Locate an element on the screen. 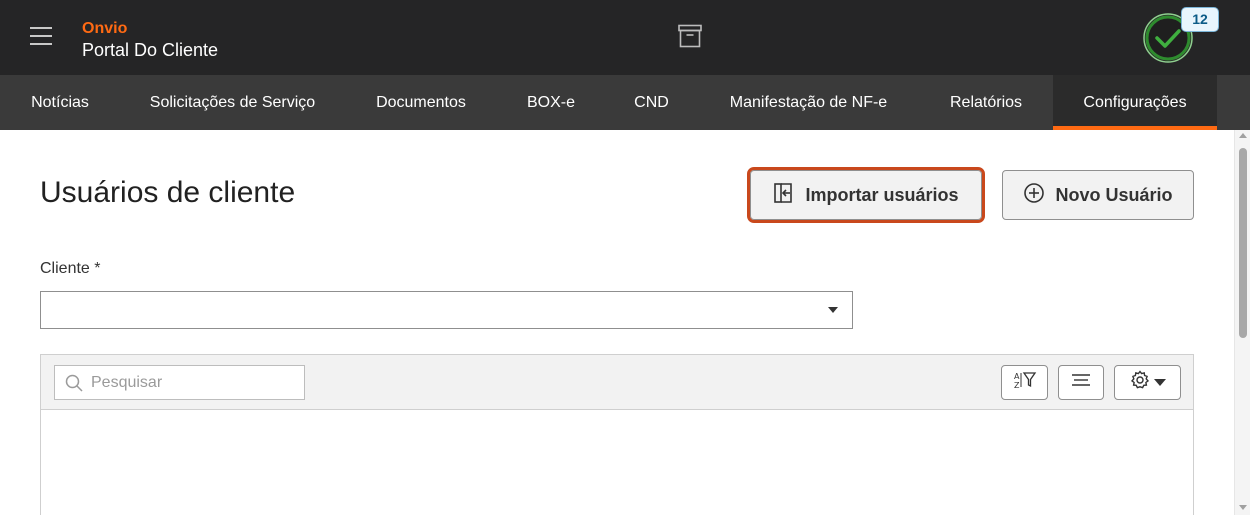 This screenshot has width=1250, height=515. scrollbar-thumb is located at coordinates (1243, 243).